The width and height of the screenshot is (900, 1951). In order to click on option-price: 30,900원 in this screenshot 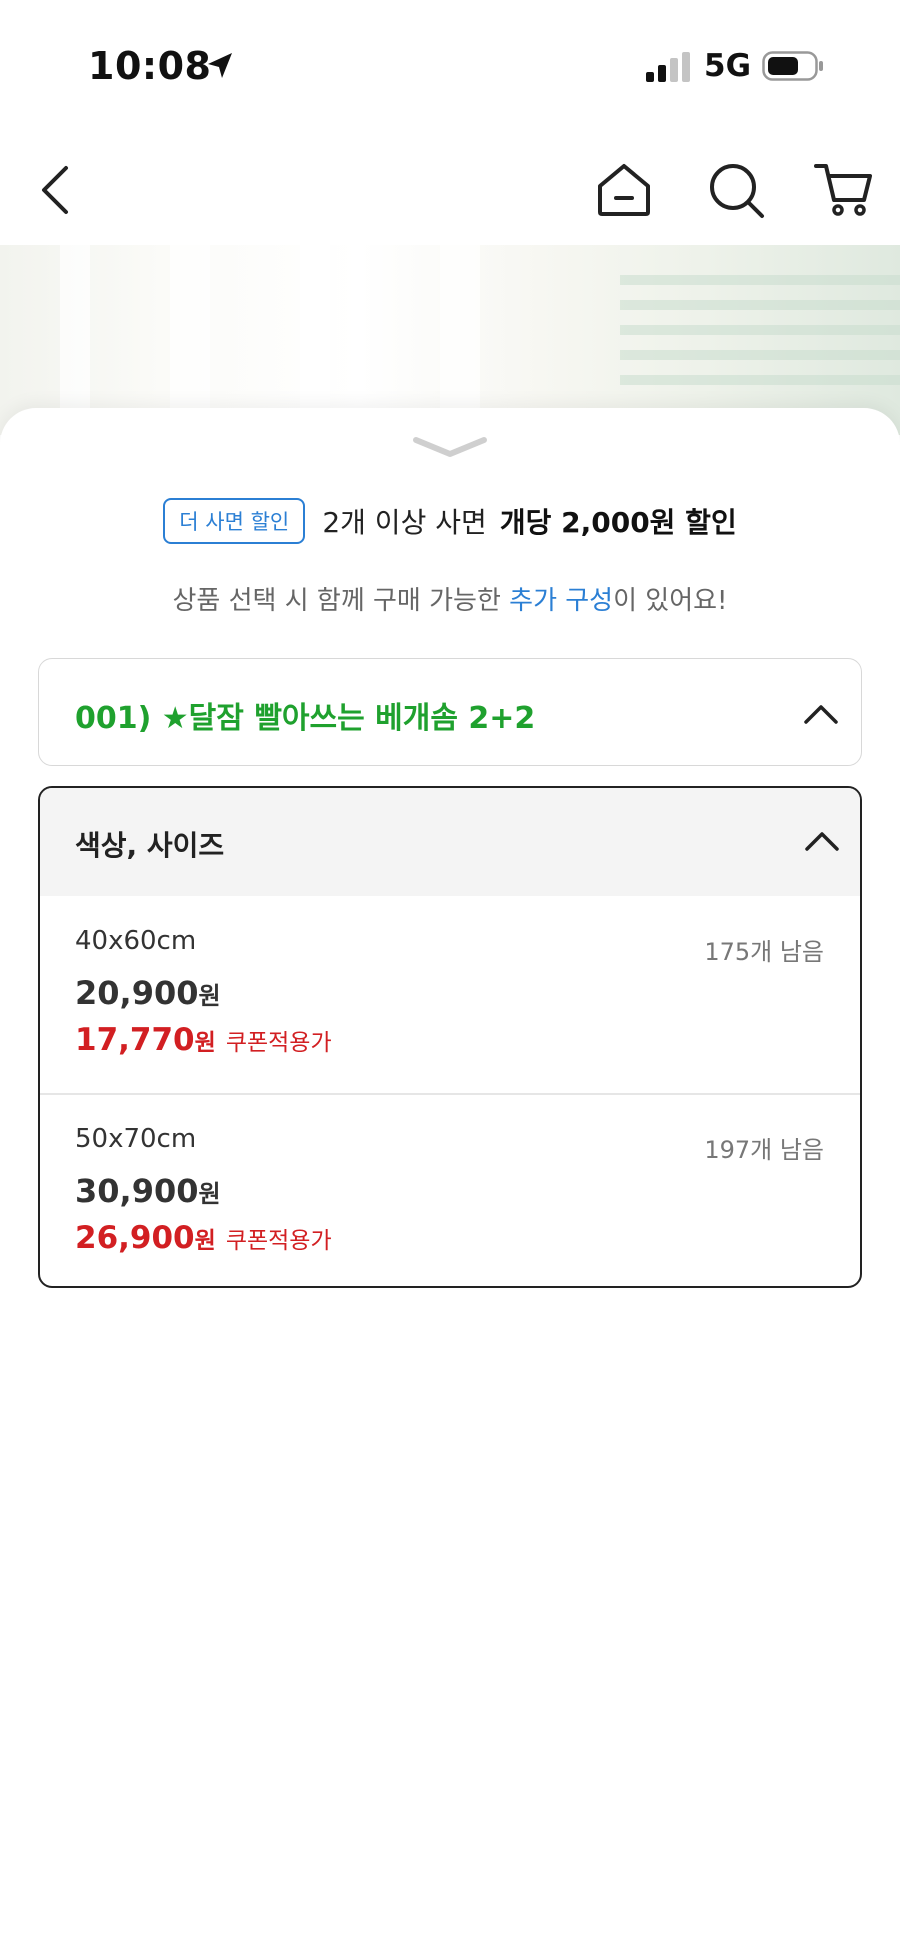, I will do `click(148, 1191)`.